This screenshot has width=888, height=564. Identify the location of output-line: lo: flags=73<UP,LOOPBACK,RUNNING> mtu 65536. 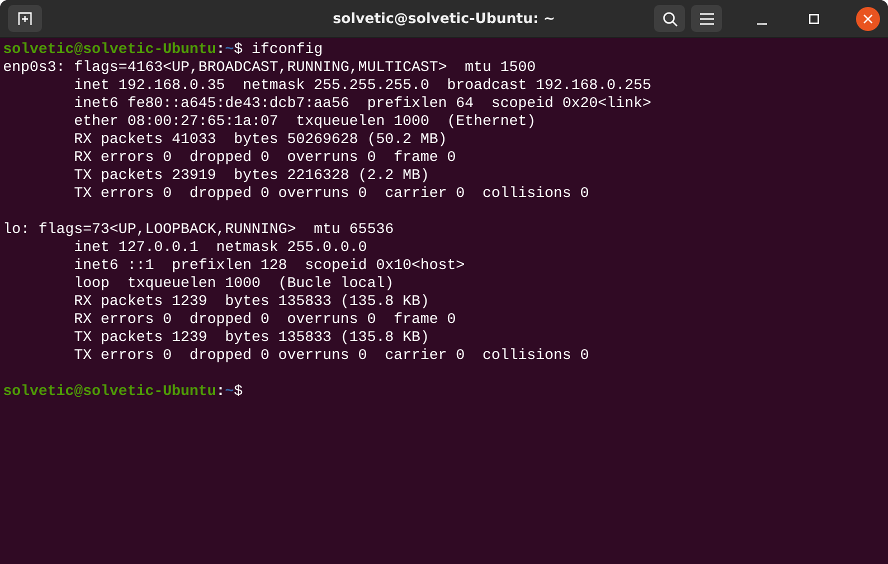
(198, 230).